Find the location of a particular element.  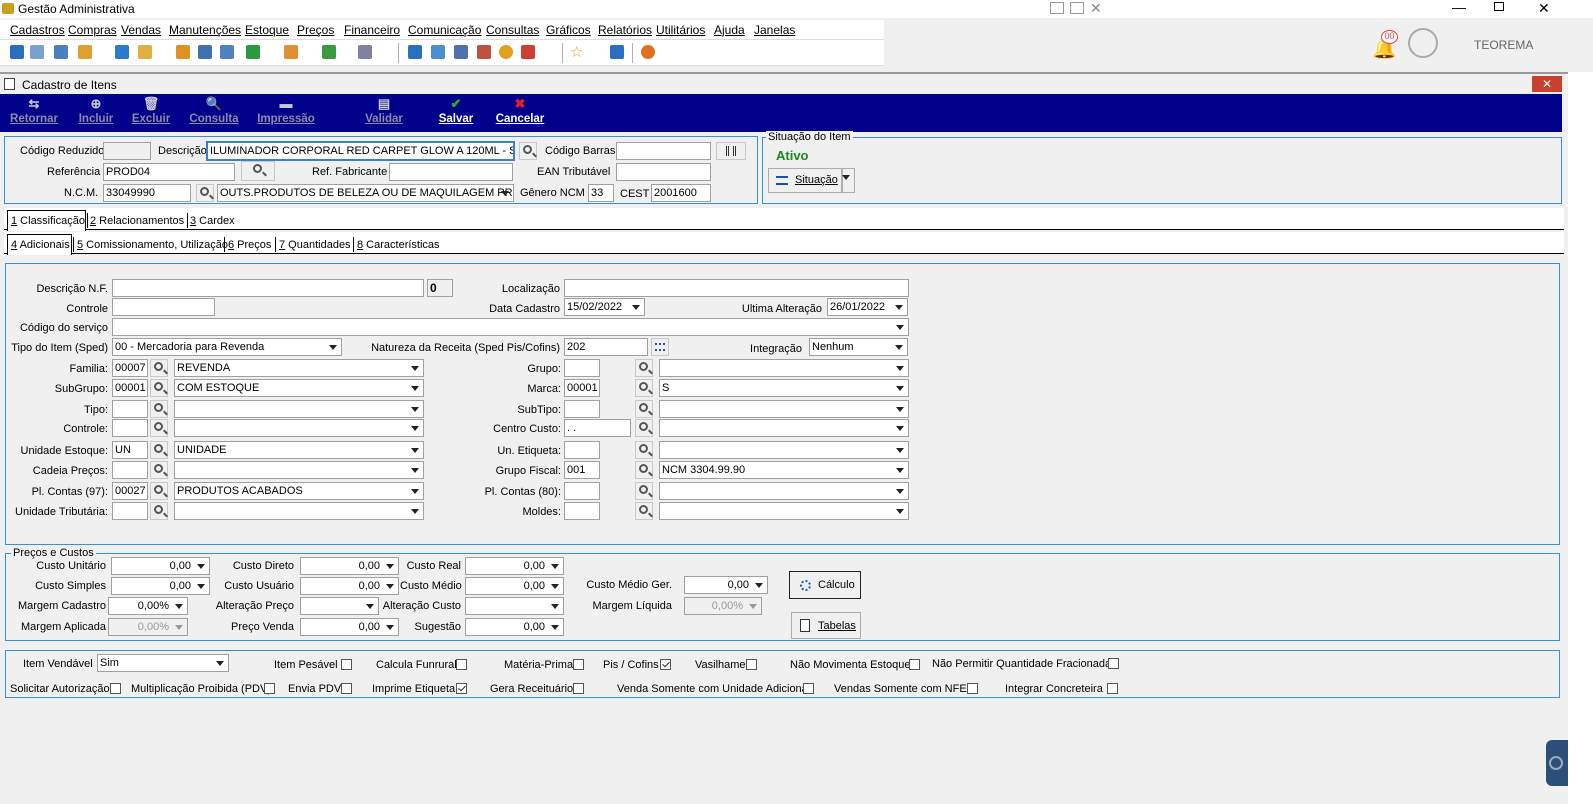

margem-cadastro-input: 0,00% is located at coordinates (148, 606).